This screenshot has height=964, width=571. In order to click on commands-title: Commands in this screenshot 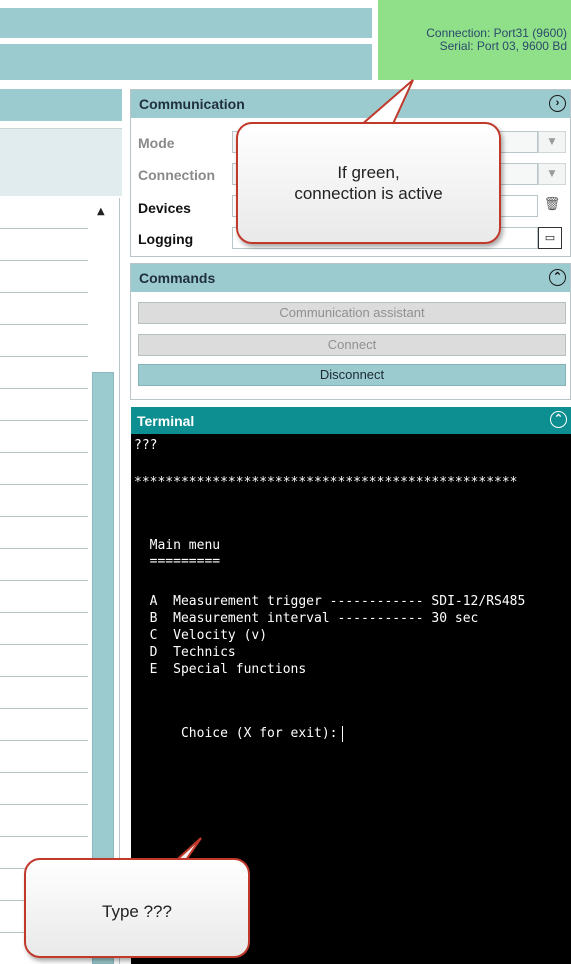, I will do `click(177, 278)`.